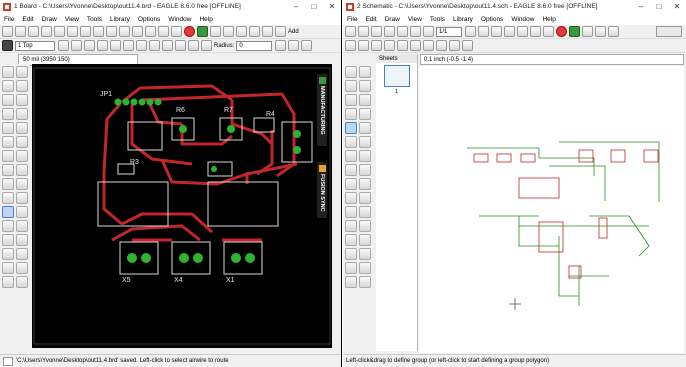  Describe the element at coordinates (351, 128) in the screenshot. I see `group-tool-icon` at that location.